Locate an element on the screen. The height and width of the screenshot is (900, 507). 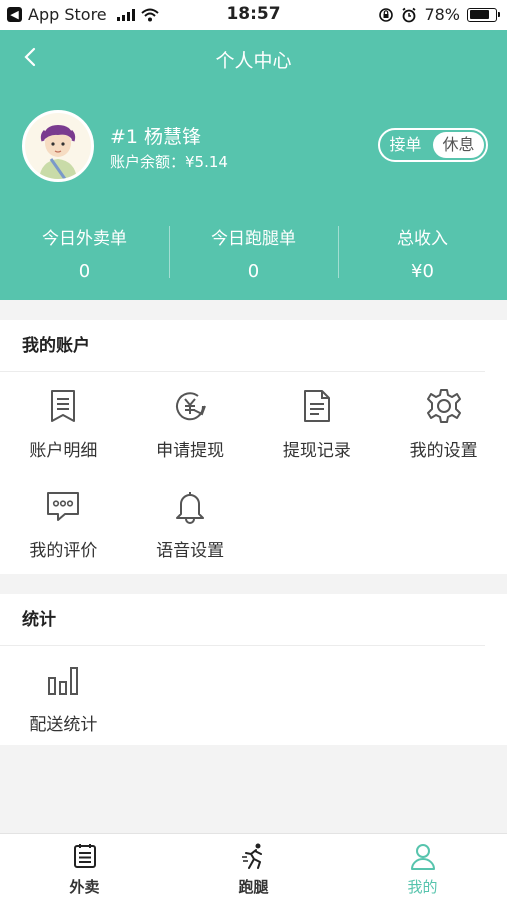
bar-chart-icon is located at coordinates (63, 681).